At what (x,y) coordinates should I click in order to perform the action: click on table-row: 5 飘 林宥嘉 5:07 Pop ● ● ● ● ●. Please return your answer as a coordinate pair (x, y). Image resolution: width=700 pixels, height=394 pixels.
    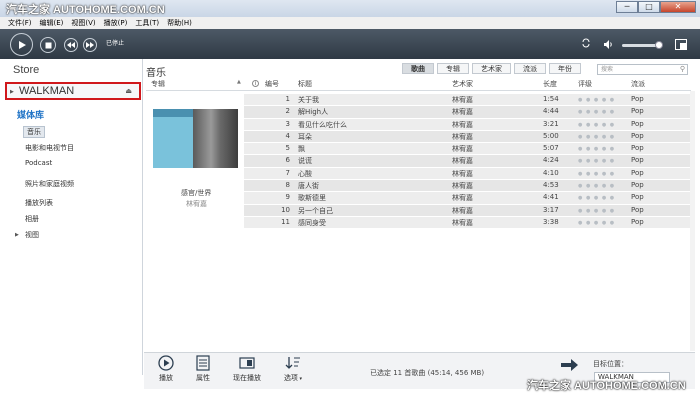
    Looking at the image, I should click on (467, 149).